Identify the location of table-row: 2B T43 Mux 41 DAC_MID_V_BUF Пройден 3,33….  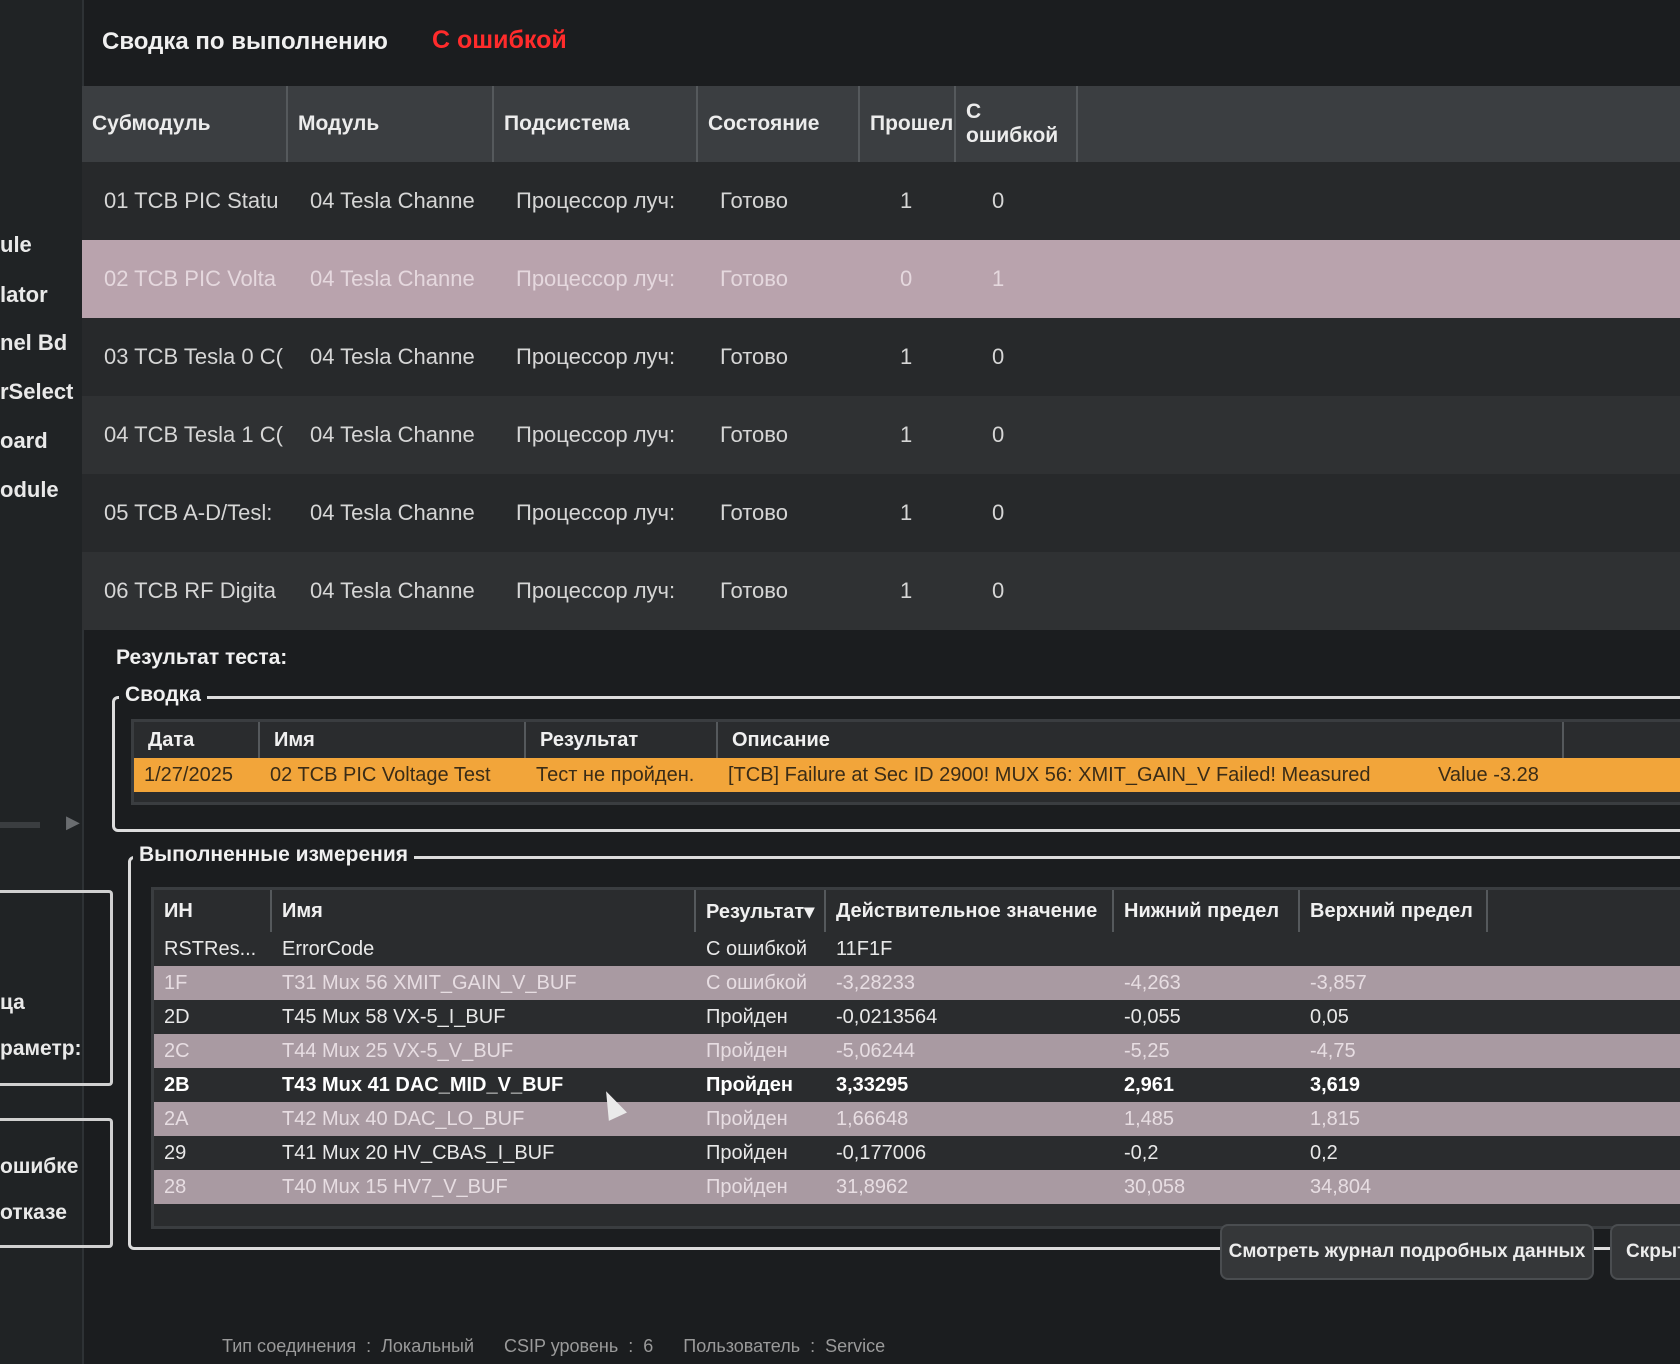
(917, 1085).